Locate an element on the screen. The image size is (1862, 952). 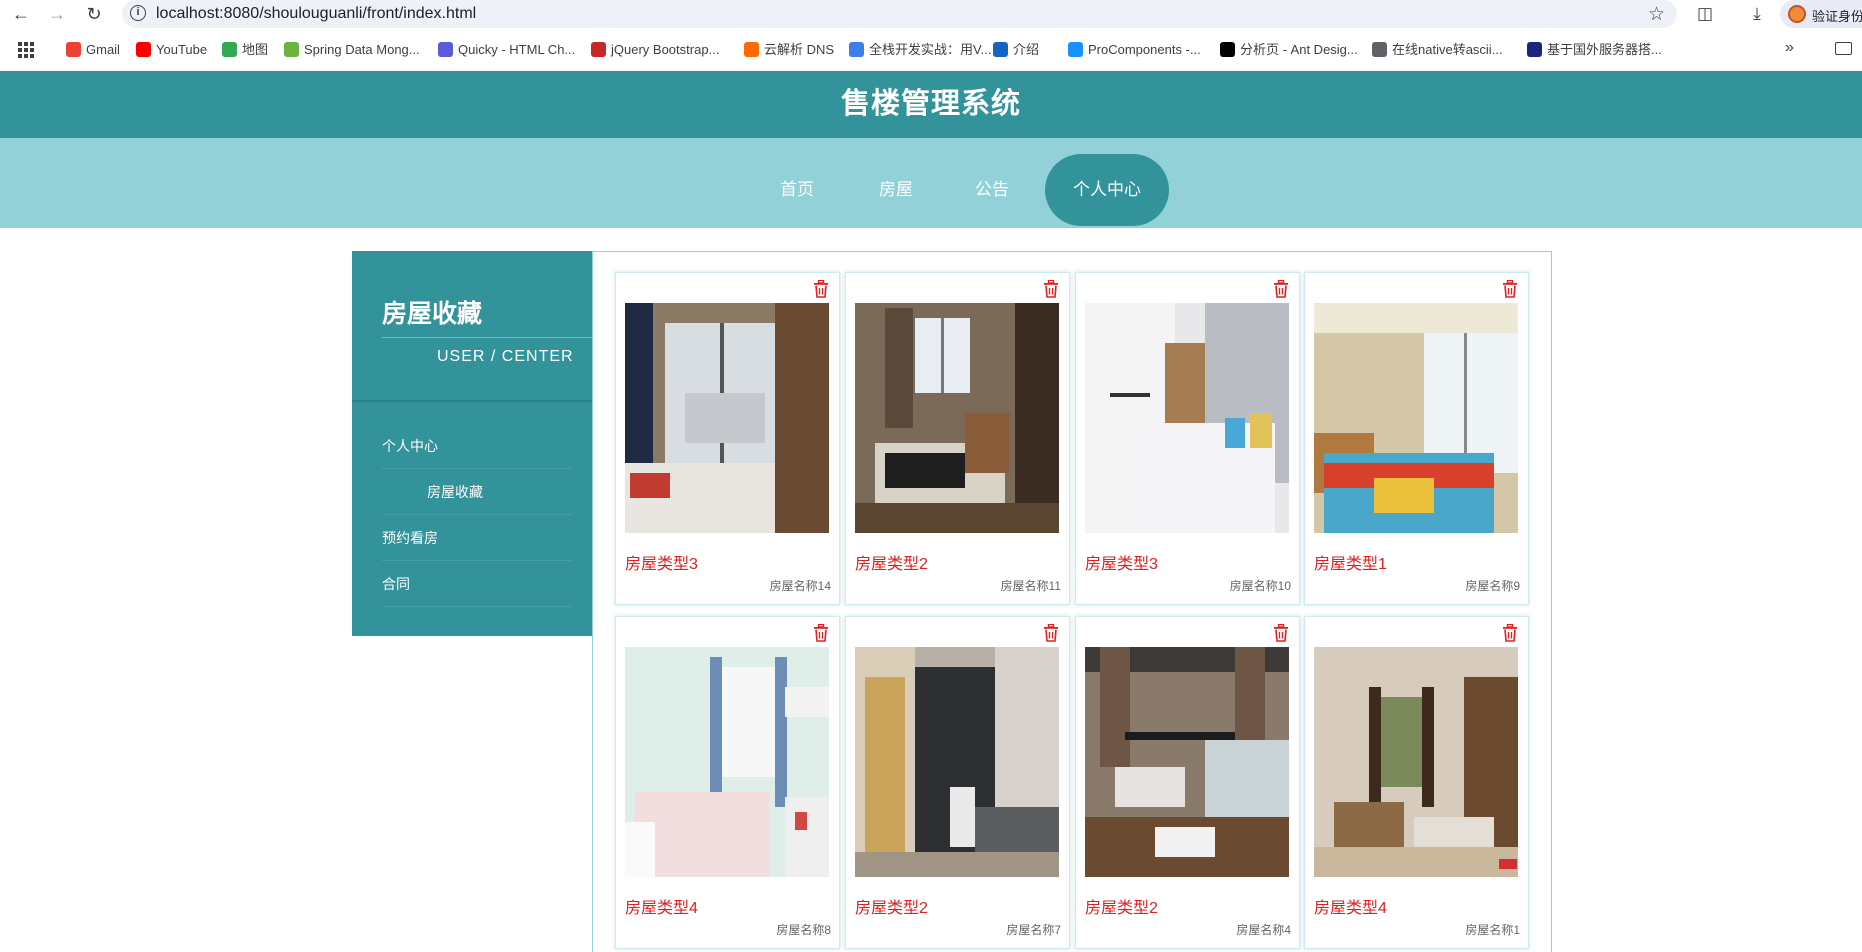
favorite-card: 房屋类型3 房屋名称14 is located at coordinates (727, 438).